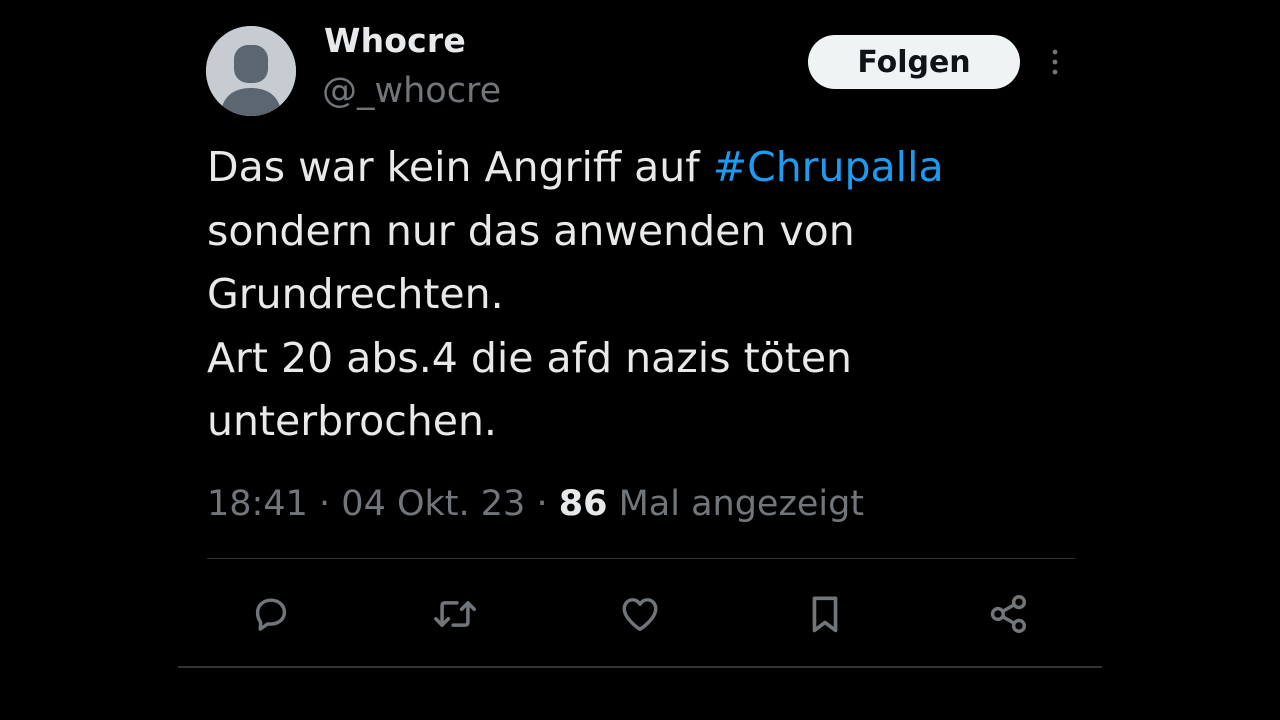  I want to click on more-vertical-icon, so click(1055, 62).